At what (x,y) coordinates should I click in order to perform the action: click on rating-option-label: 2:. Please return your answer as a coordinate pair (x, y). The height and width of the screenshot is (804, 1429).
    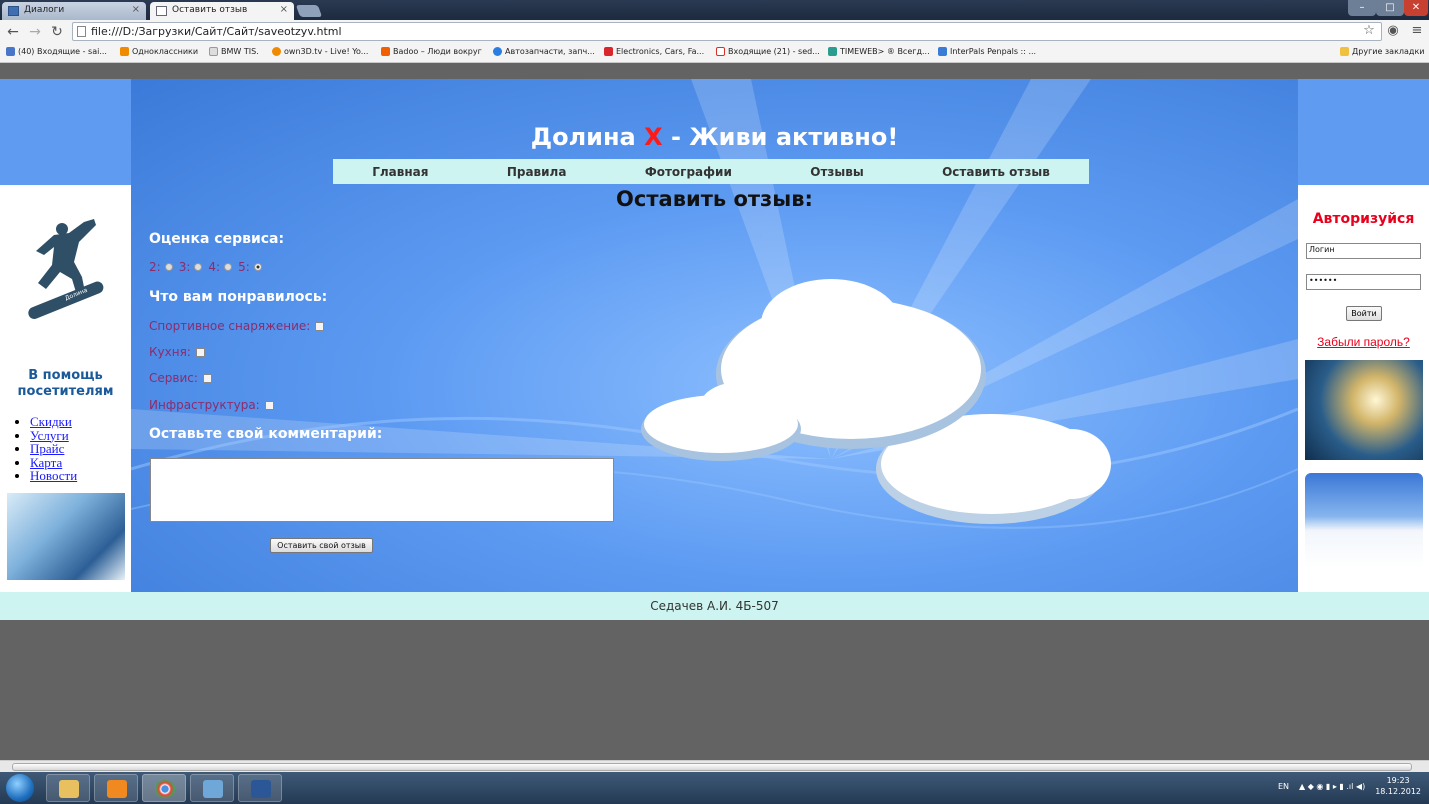
    Looking at the image, I should click on (155, 267).